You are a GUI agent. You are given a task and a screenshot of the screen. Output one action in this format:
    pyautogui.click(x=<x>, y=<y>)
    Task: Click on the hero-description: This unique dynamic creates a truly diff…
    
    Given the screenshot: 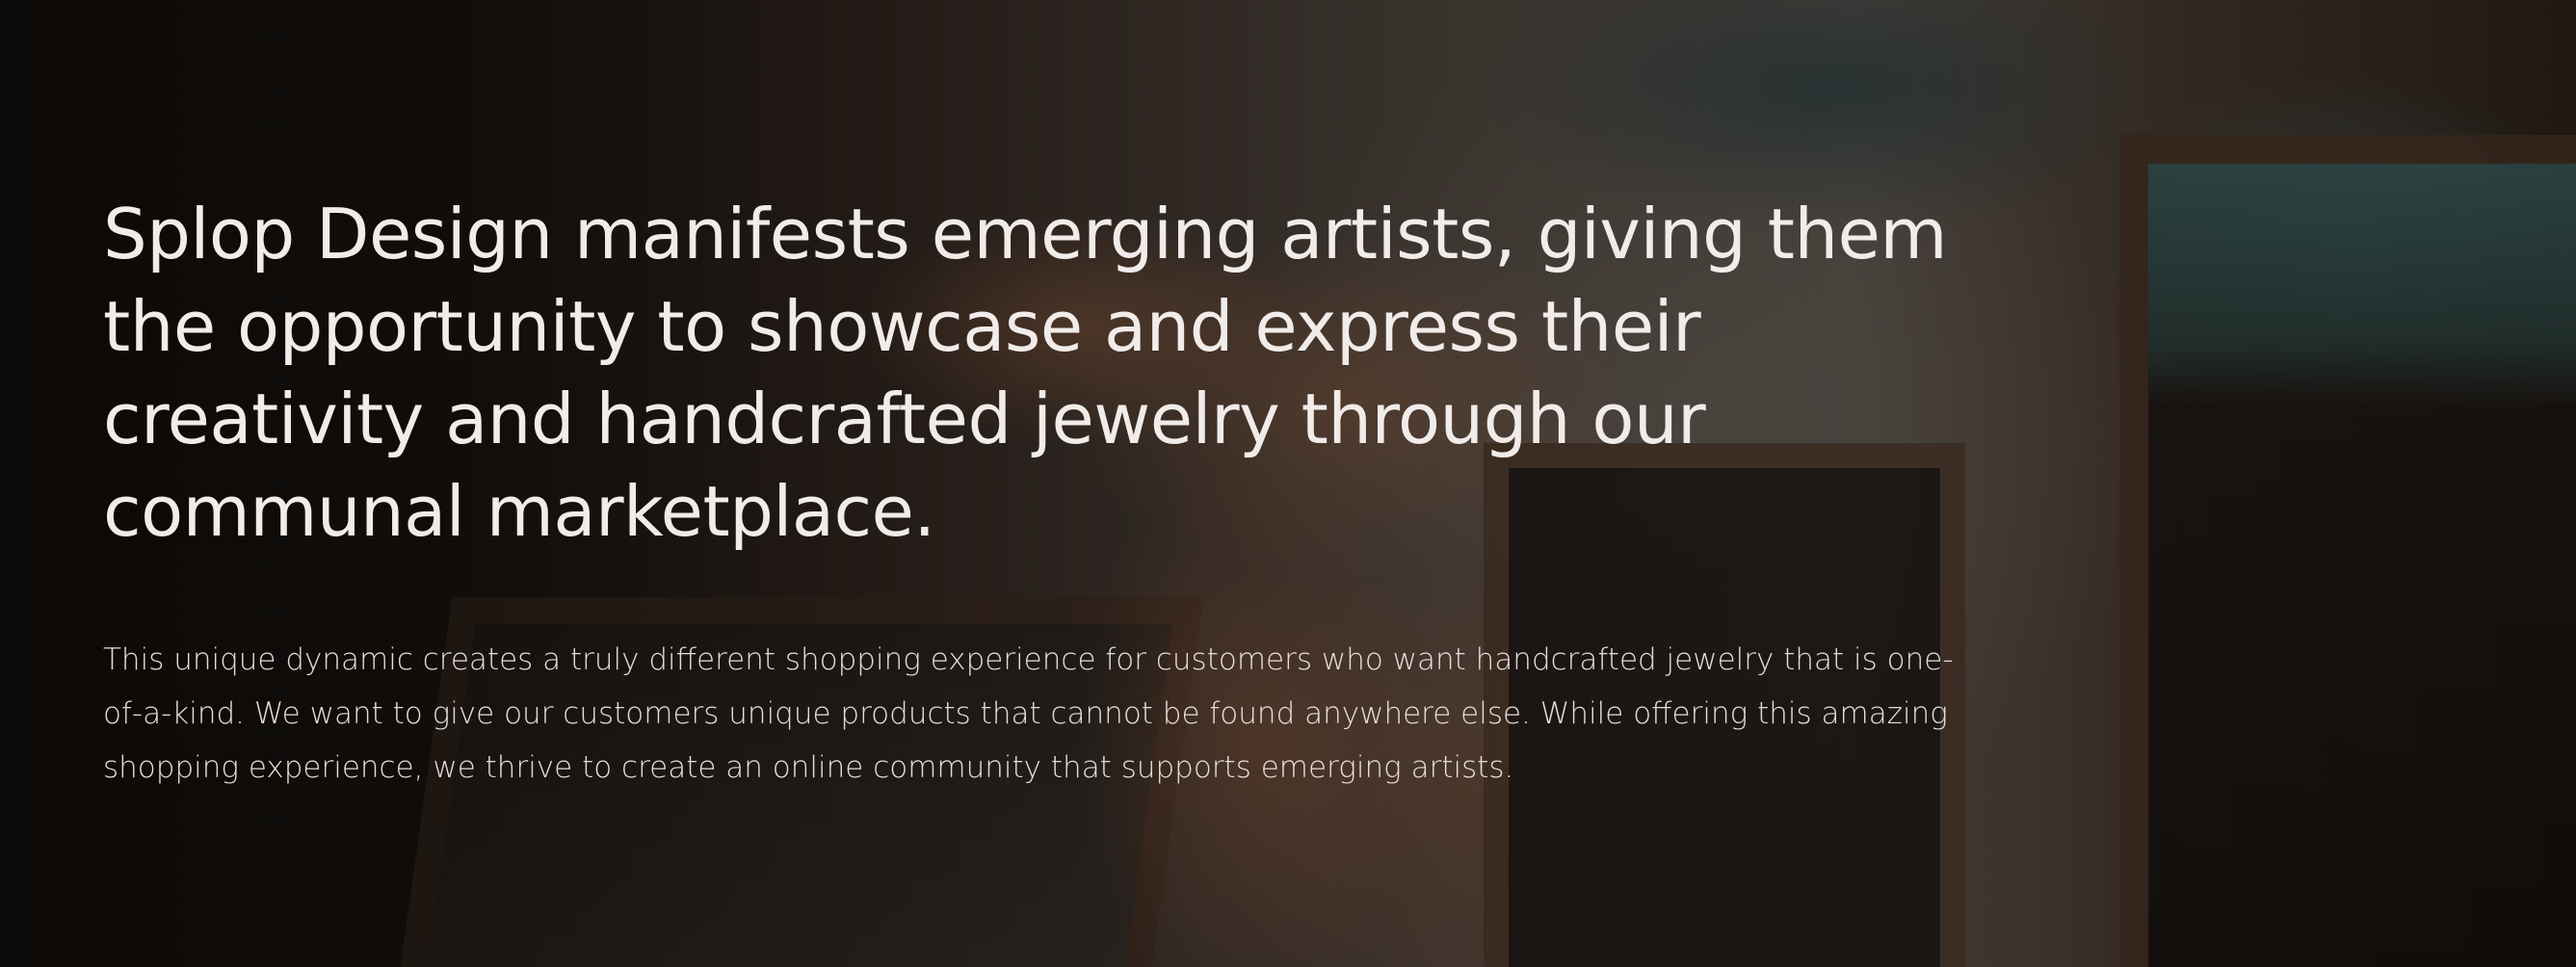 What is the action you would take?
    pyautogui.click(x=1029, y=714)
    